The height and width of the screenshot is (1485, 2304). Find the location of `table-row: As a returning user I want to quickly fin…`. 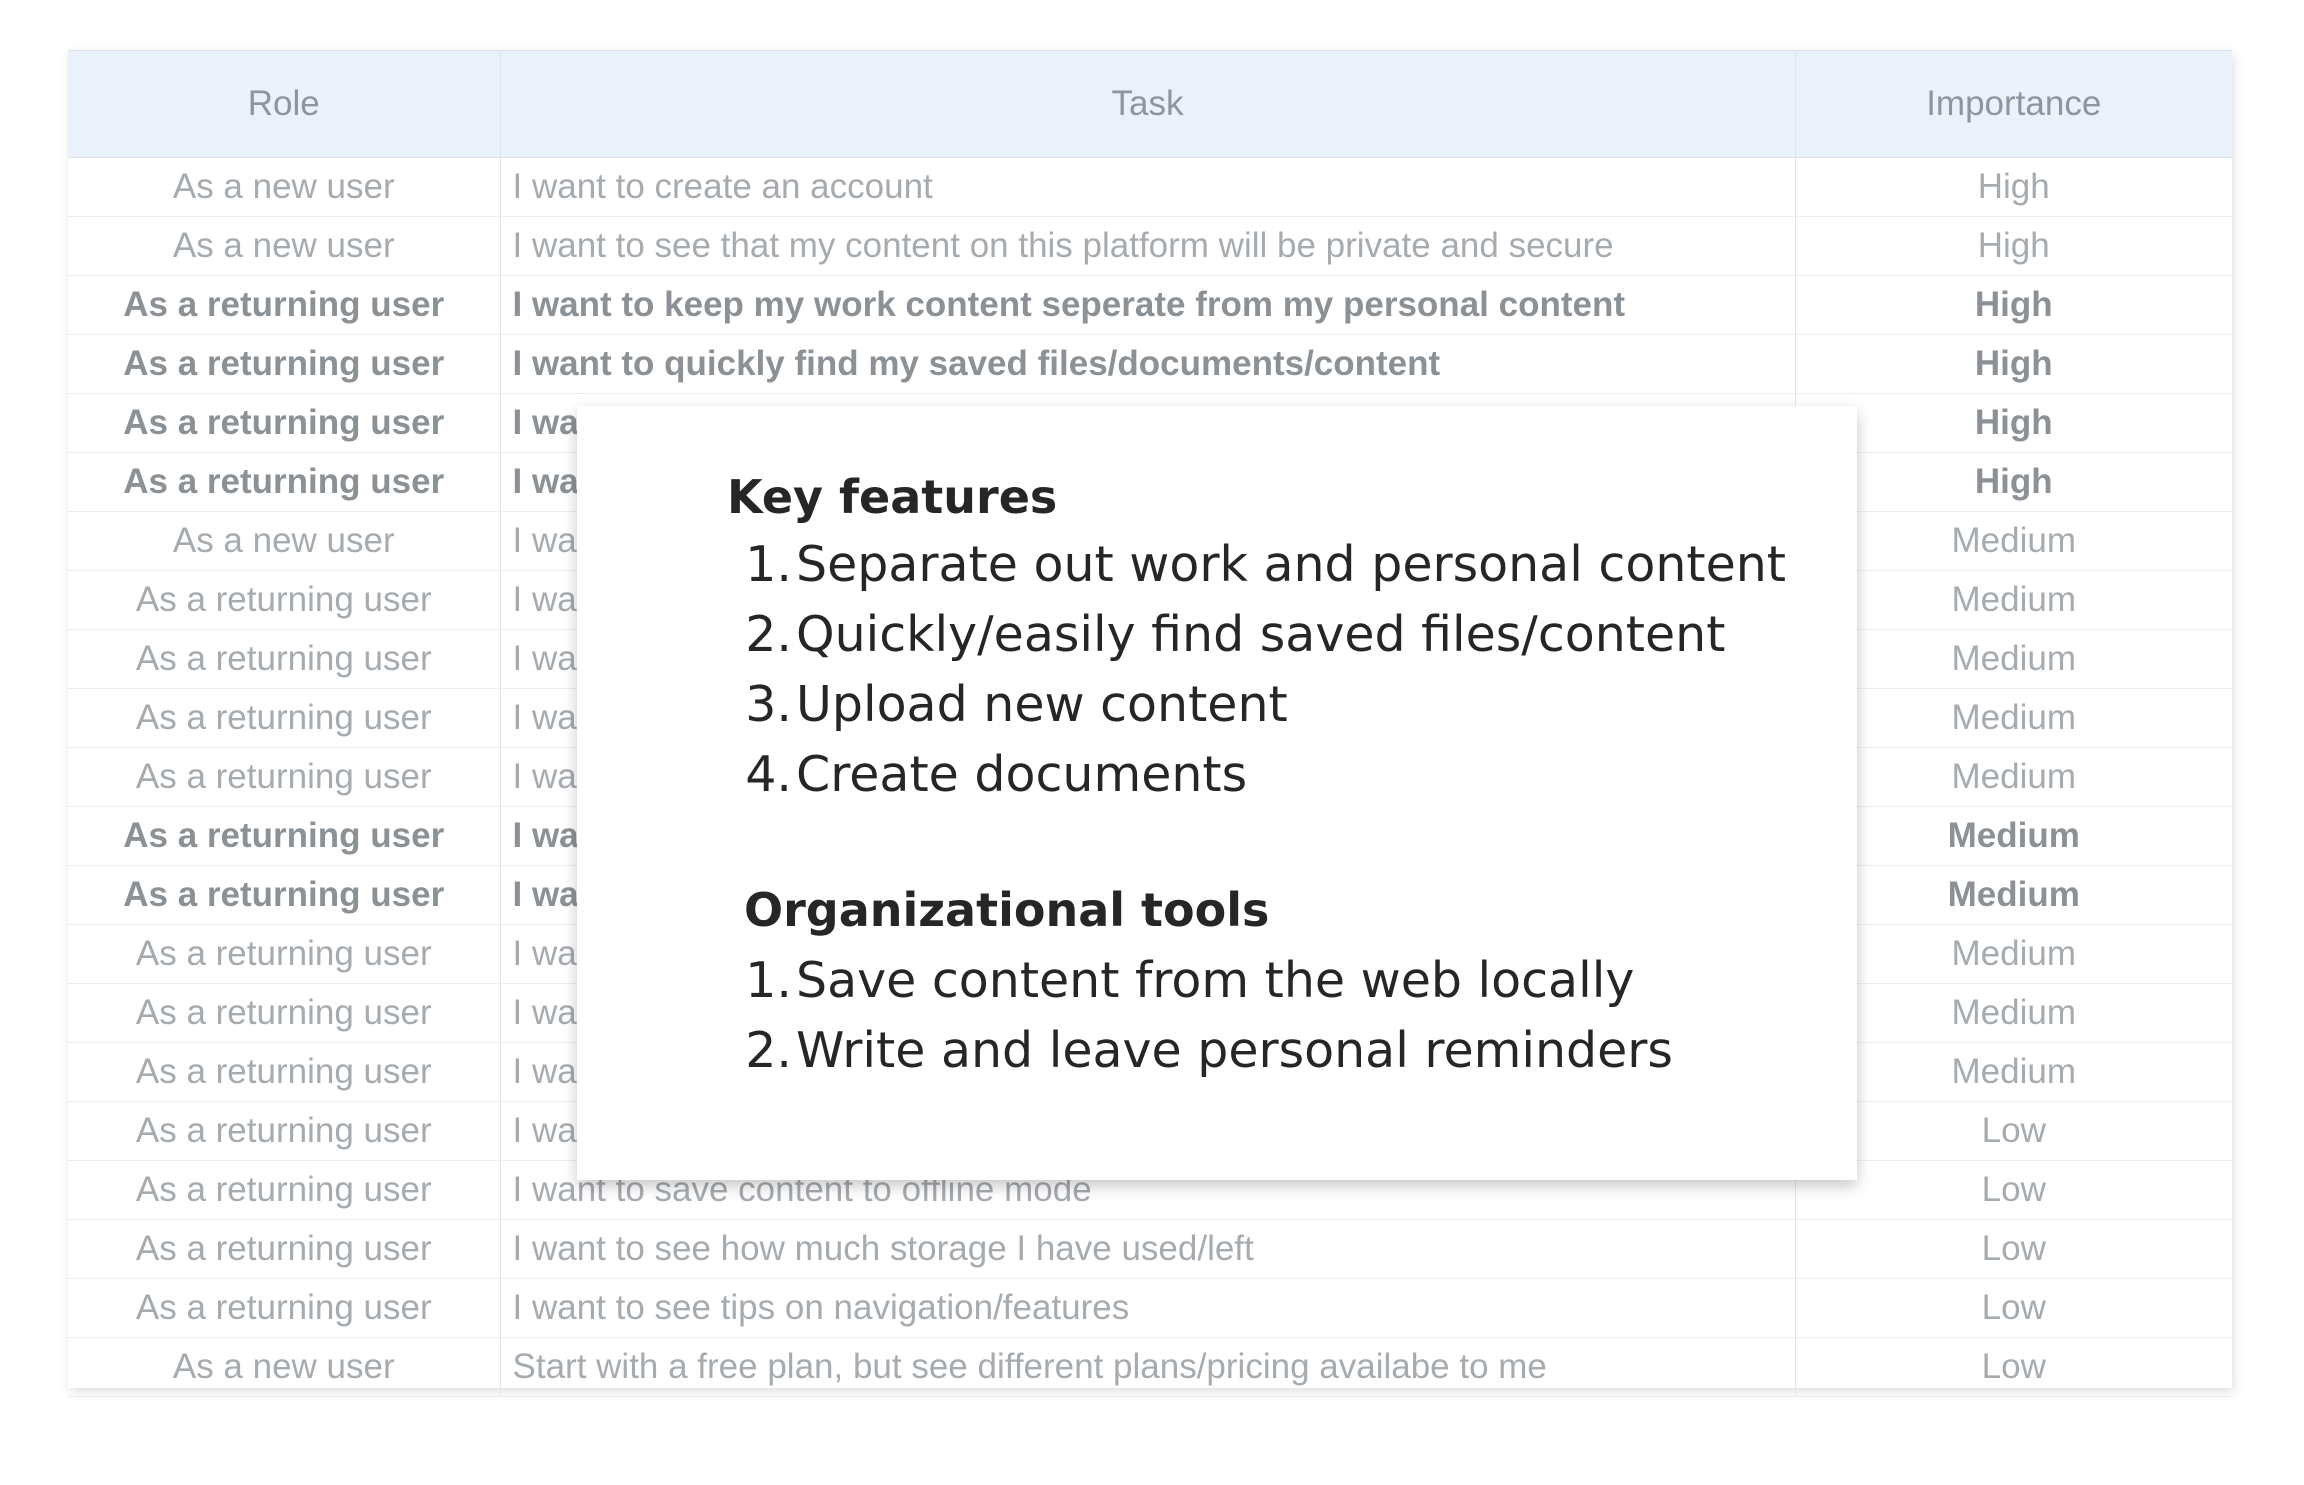

table-row: As a returning user I want to quickly fin… is located at coordinates (1150, 364).